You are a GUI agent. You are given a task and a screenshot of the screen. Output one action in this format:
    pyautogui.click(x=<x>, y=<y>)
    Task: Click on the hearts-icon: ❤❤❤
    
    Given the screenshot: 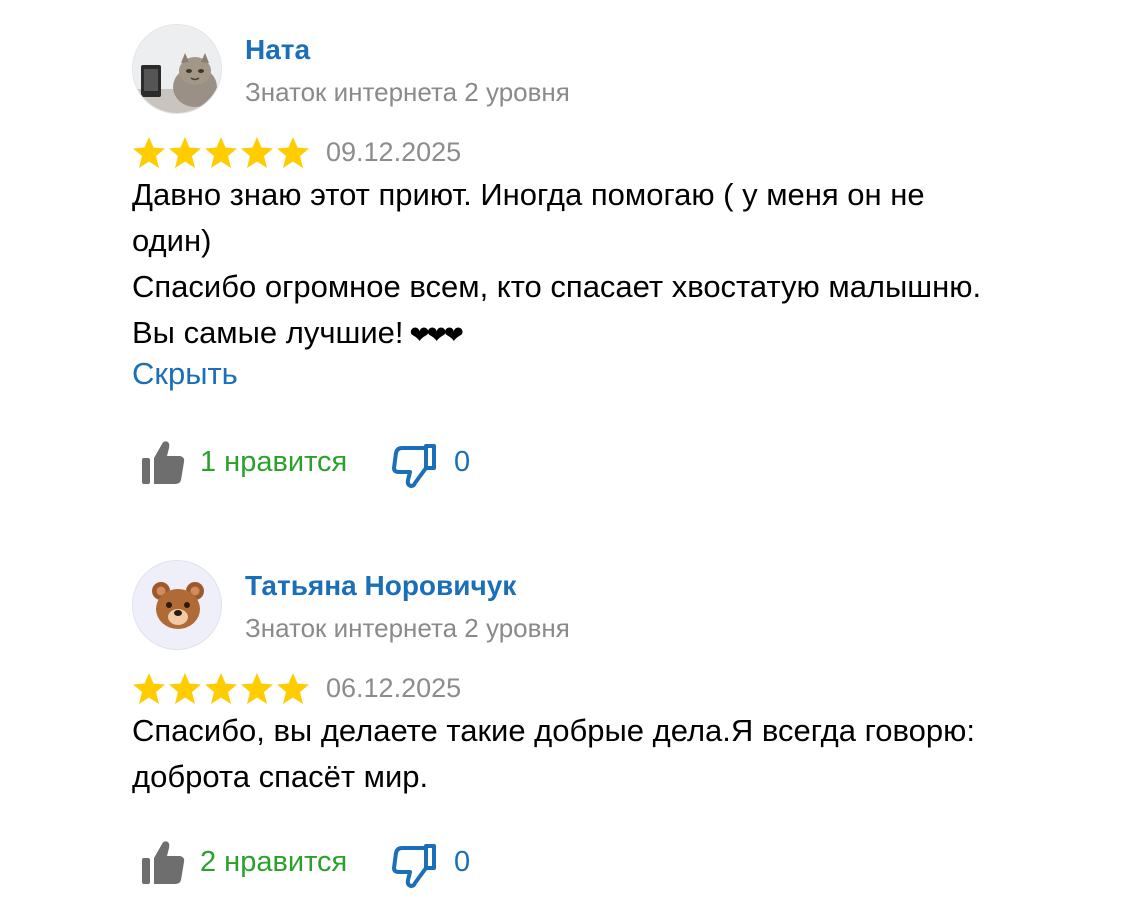 What is the action you would take?
    pyautogui.click(x=436, y=335)
    